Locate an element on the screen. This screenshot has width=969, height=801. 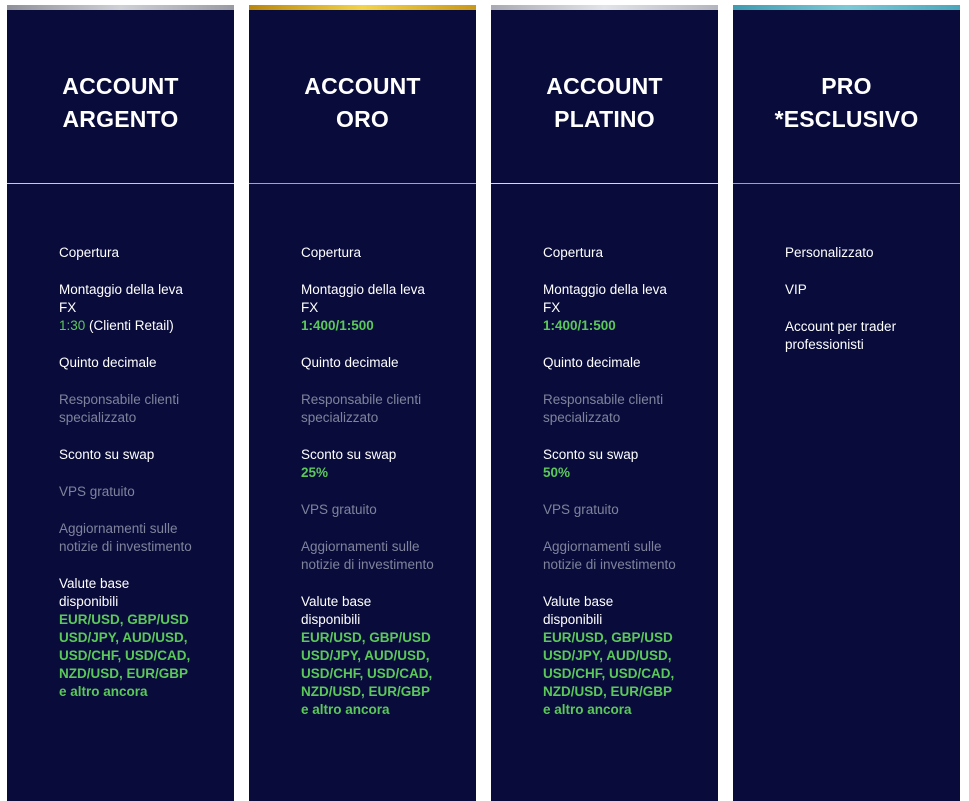
card-header: ACCOUNT ARGENTO is located at coordinates (120, 97).